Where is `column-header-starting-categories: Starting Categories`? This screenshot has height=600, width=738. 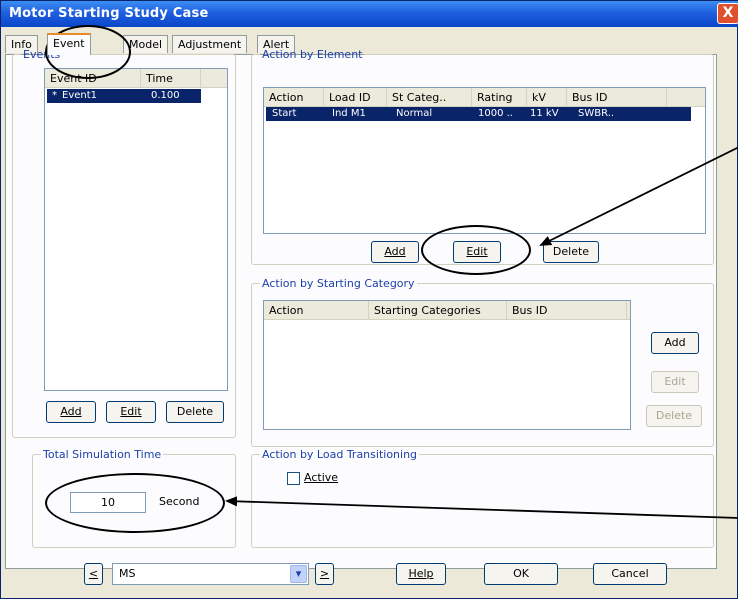
column-header-starting-categories: Starting Categories is located at coordinates (438, 310).